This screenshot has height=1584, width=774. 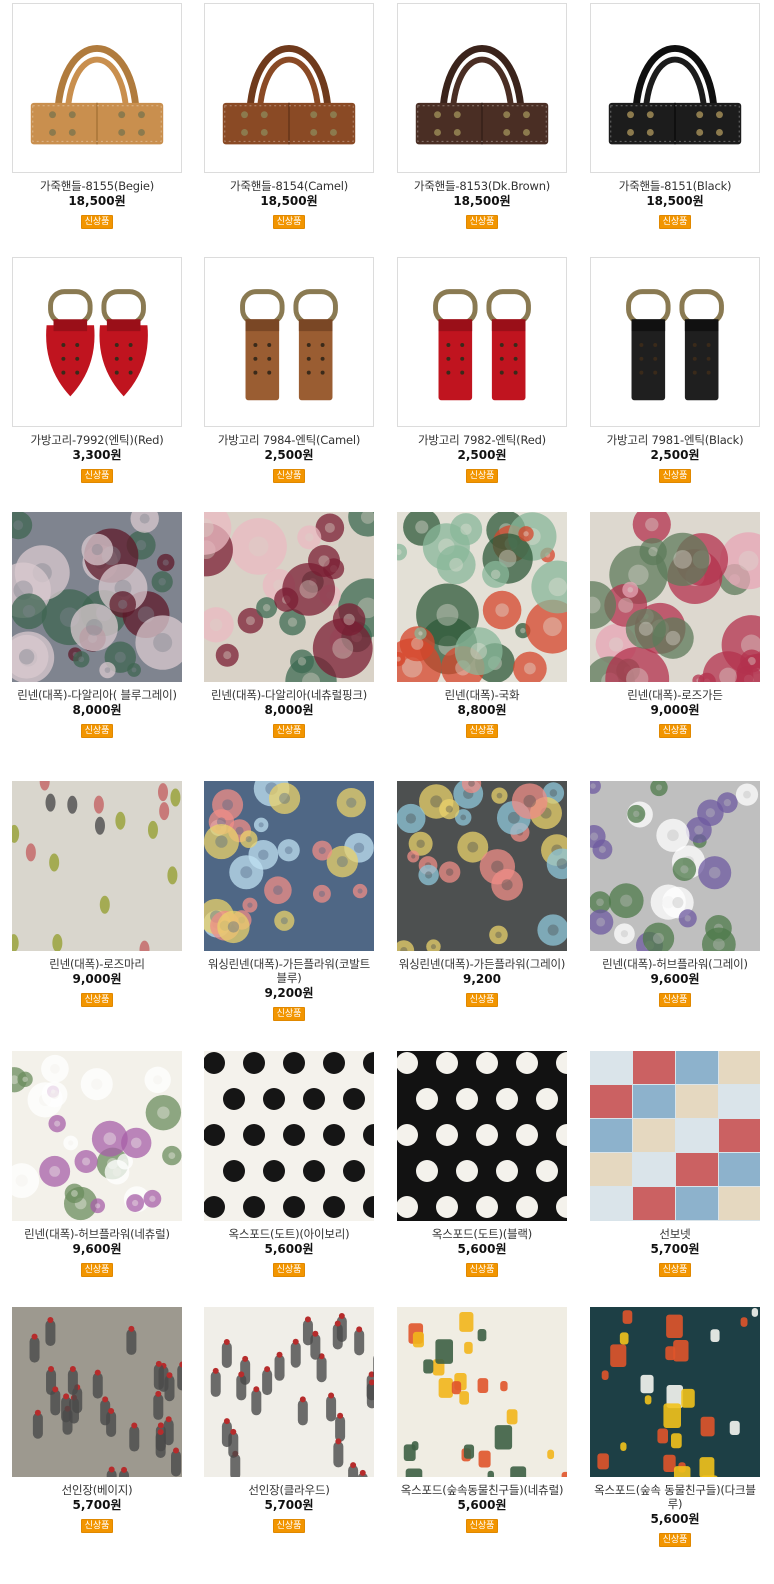 What do you see at coordinates (675, 186) in the screenshot?
I see `product-name: 가죽핸들-8151(Black)` at bounding box center [675, 186].